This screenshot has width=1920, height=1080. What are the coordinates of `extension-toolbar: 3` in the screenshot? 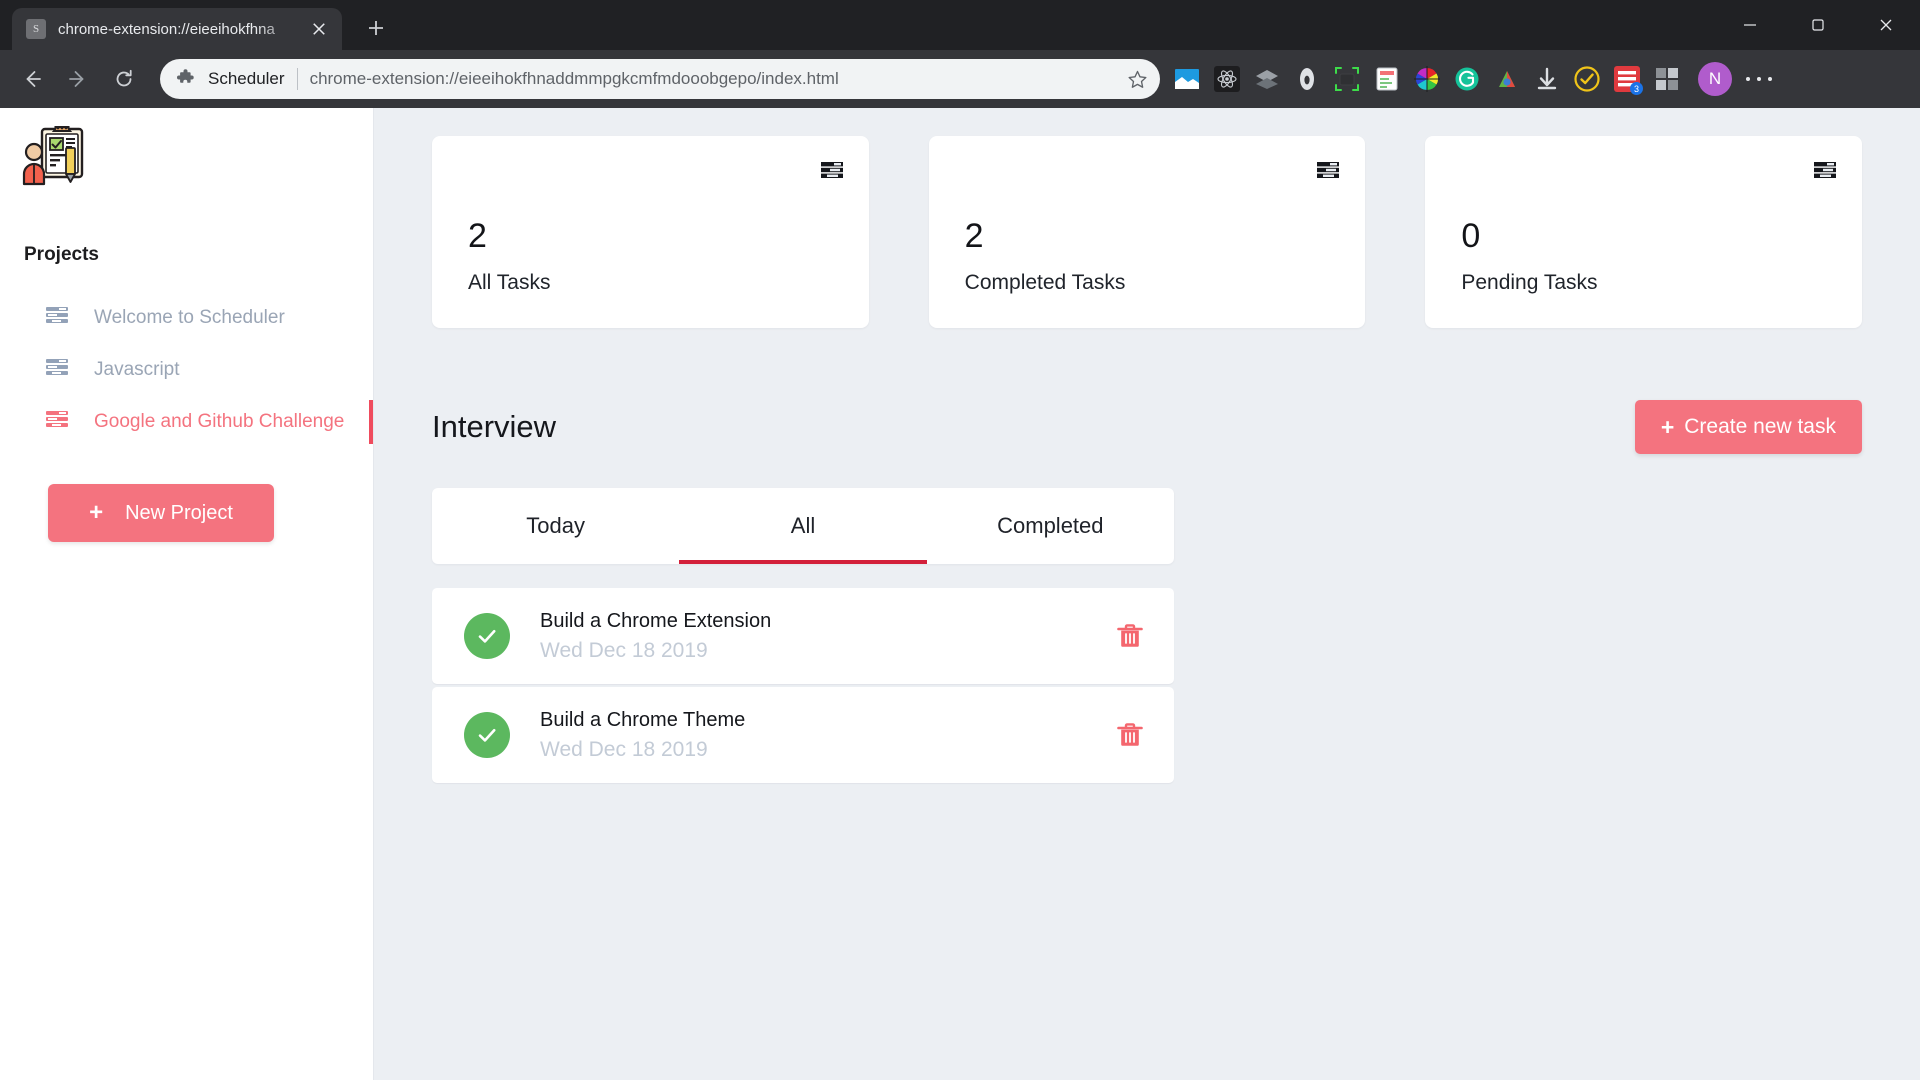 It's located at (1427, 80).